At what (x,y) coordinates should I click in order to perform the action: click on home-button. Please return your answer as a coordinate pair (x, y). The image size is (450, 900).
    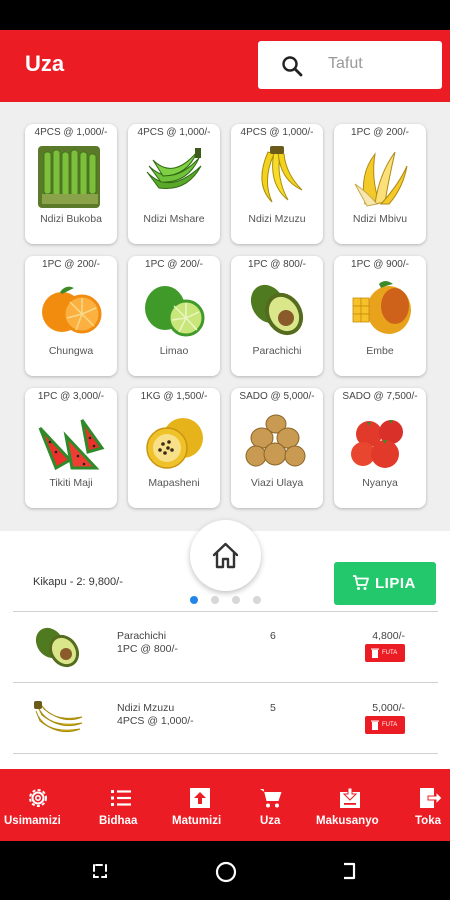
    Looking at the image, I should click on (225, 555).